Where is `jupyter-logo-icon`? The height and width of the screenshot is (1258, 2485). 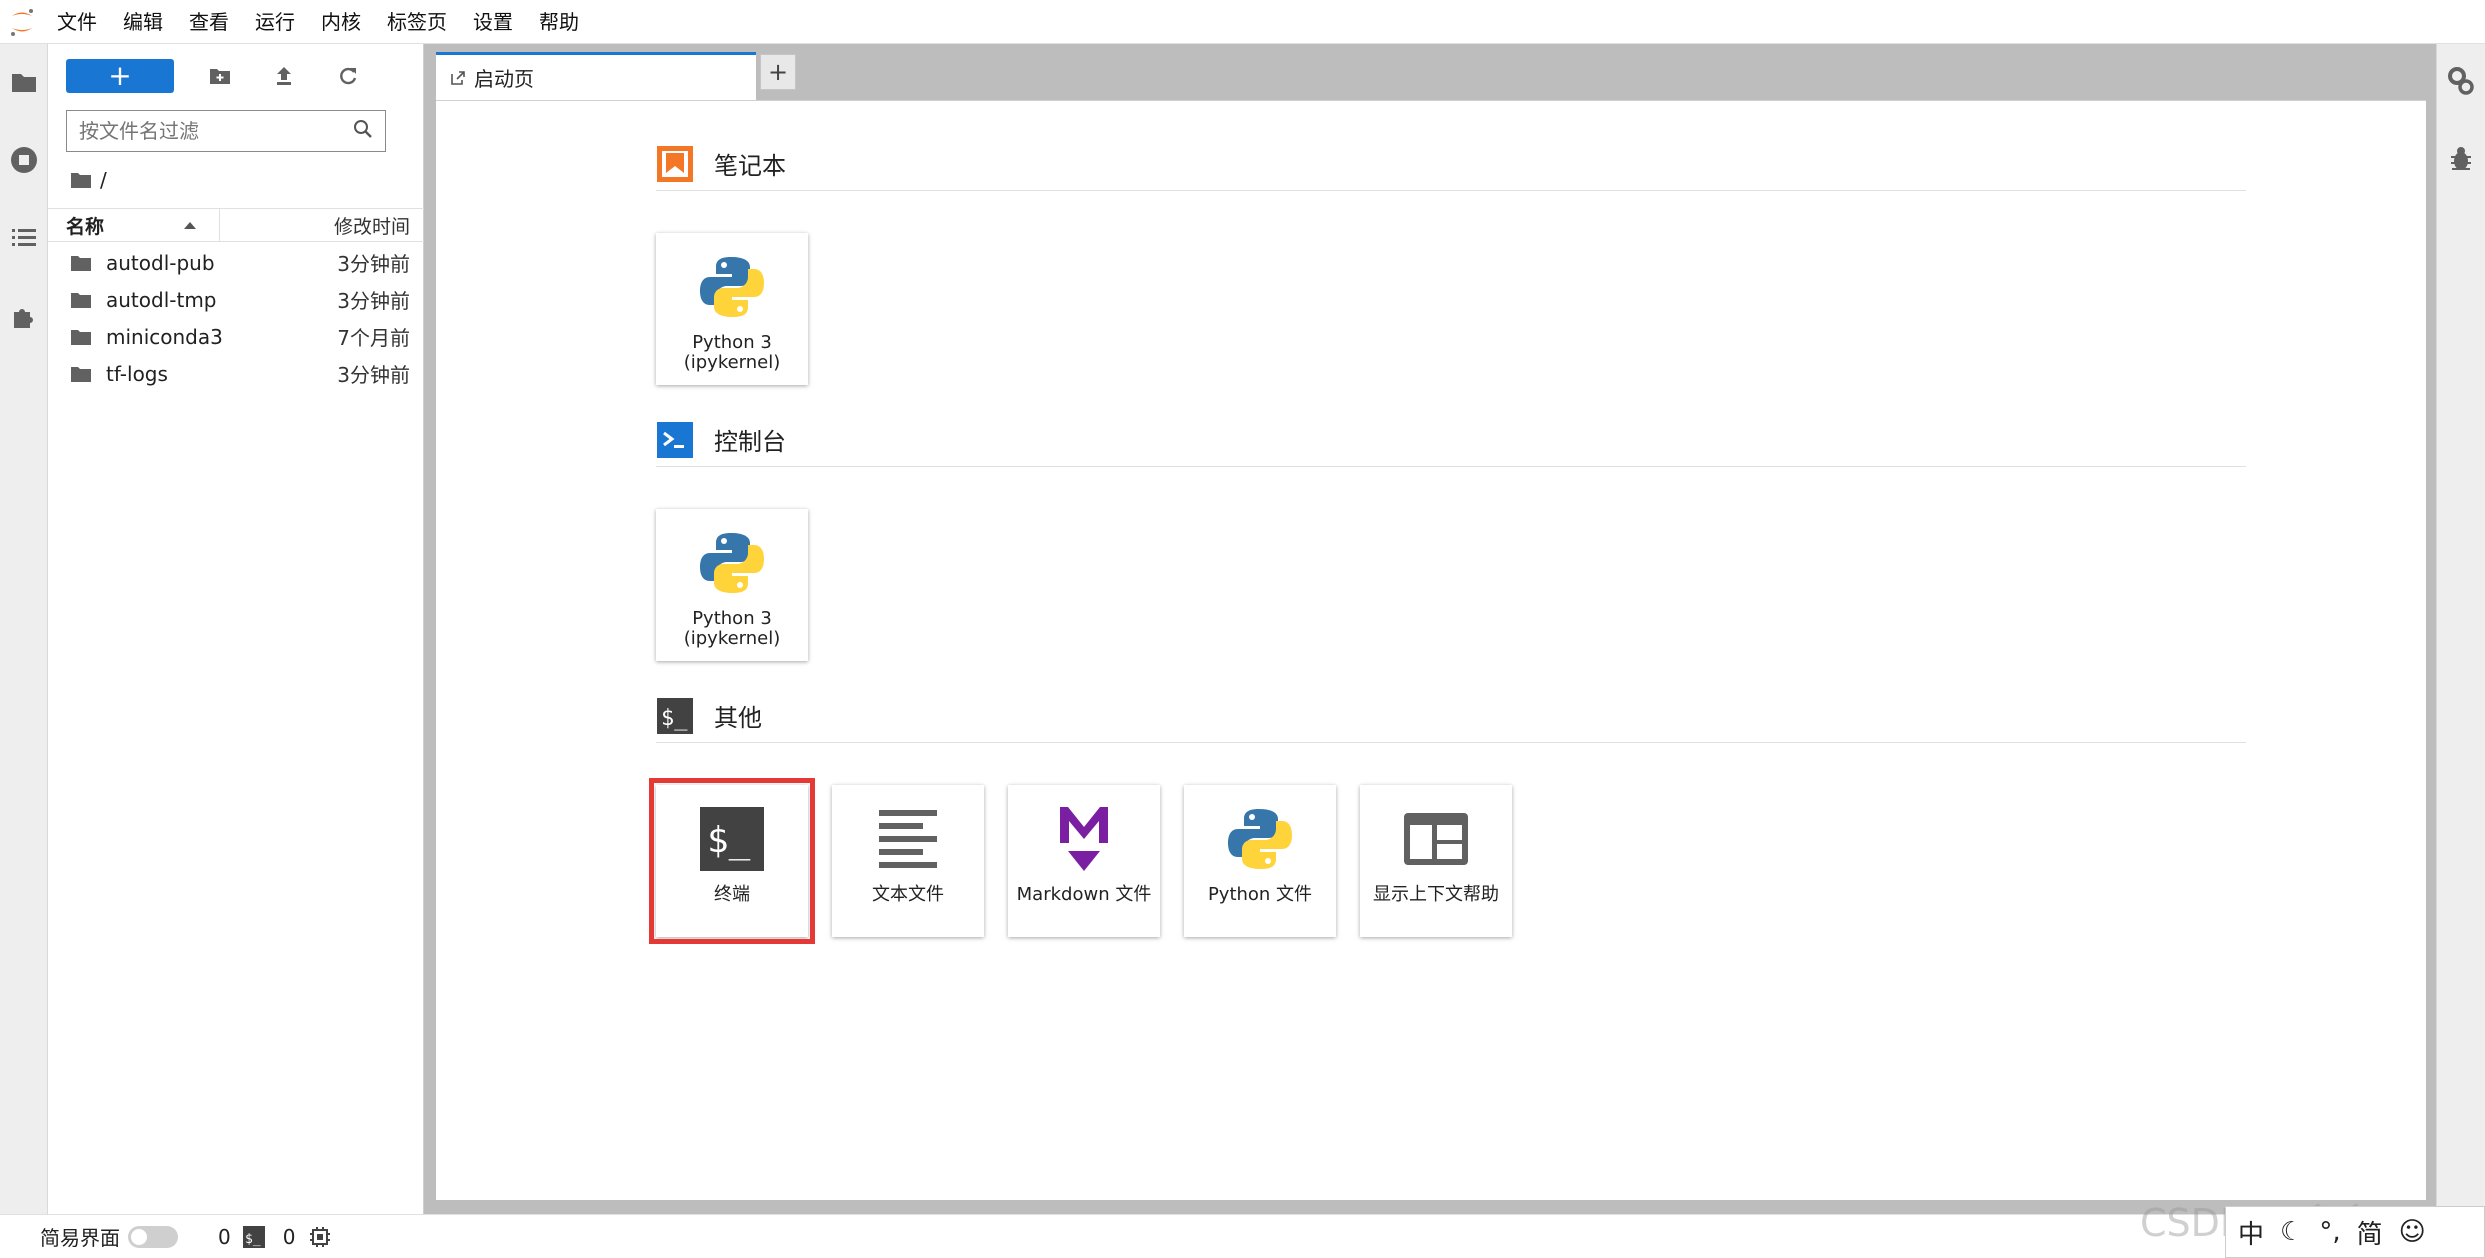 jupyter-logo-icon is located at coordinates (22, 22).